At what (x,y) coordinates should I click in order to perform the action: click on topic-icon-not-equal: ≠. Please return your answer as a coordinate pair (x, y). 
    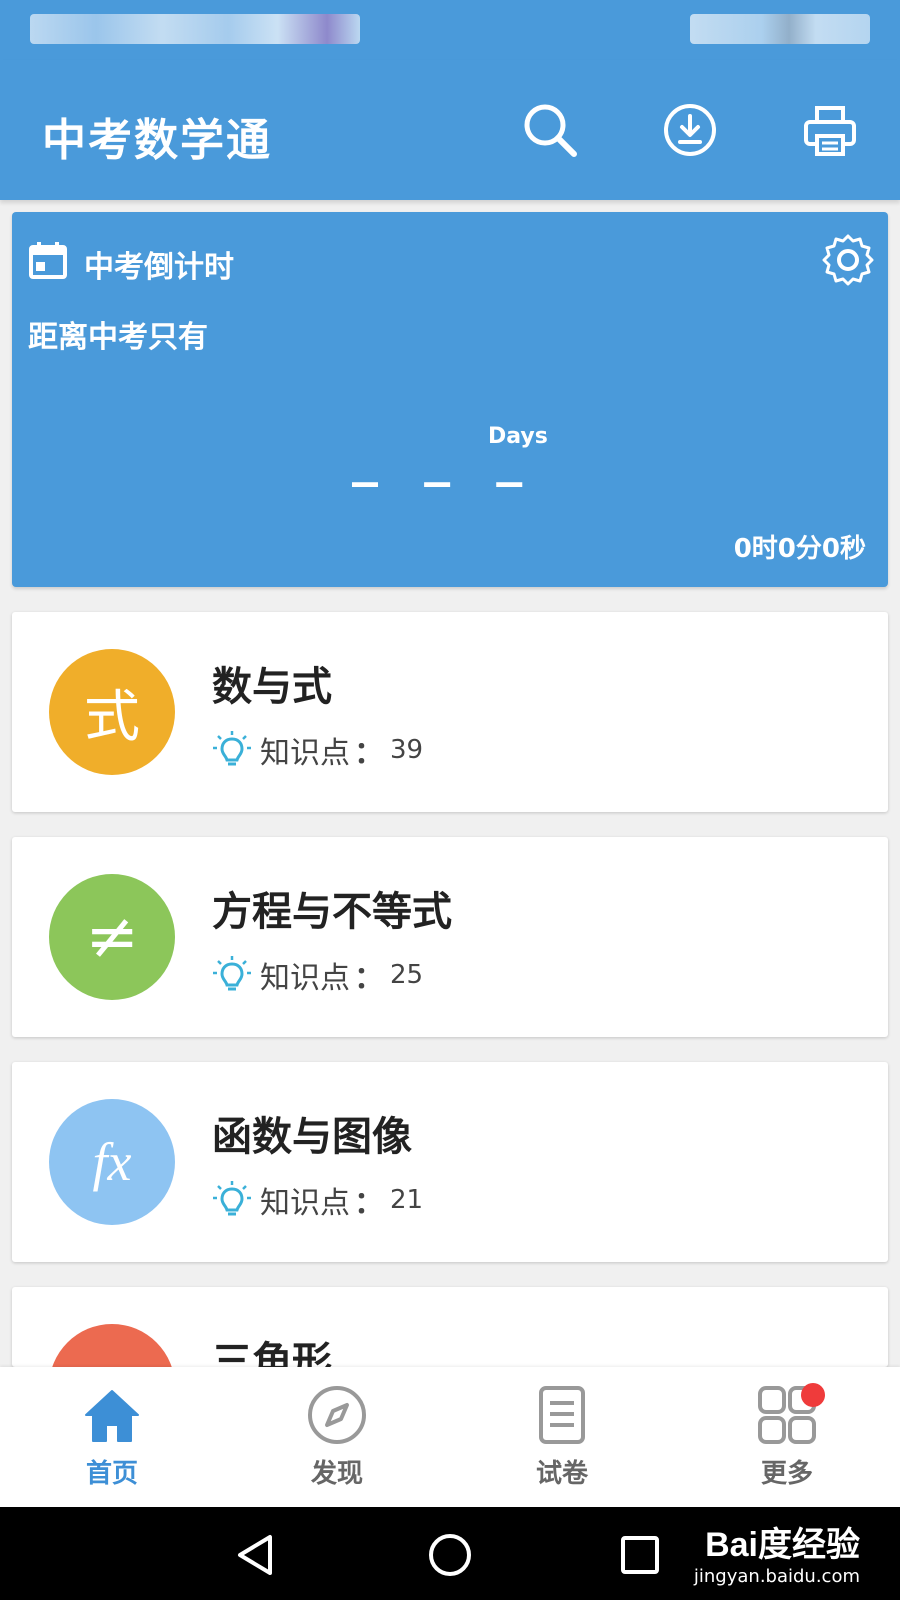
    Looking at the image, I should click on (112, 937).